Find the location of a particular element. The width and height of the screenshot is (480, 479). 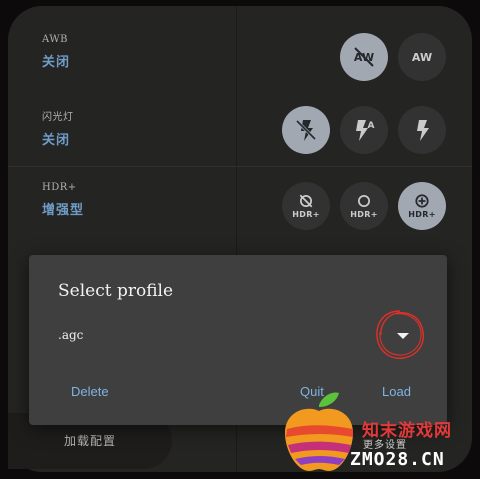

flash-on-icon is located at coordinates (423, 130).